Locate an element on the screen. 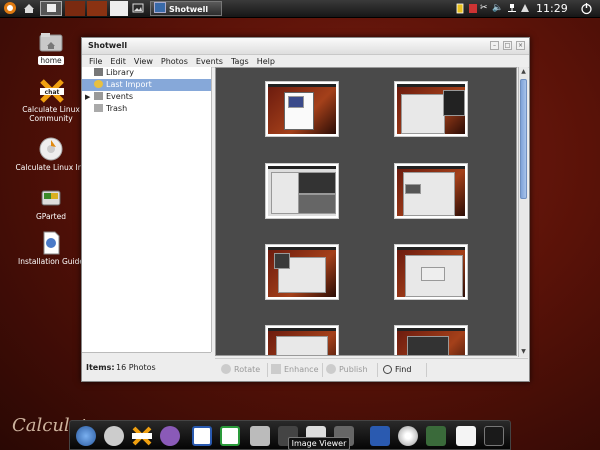 The image size is (600, 450). enhance-label: Enhance is located at coordinates (301, 369).